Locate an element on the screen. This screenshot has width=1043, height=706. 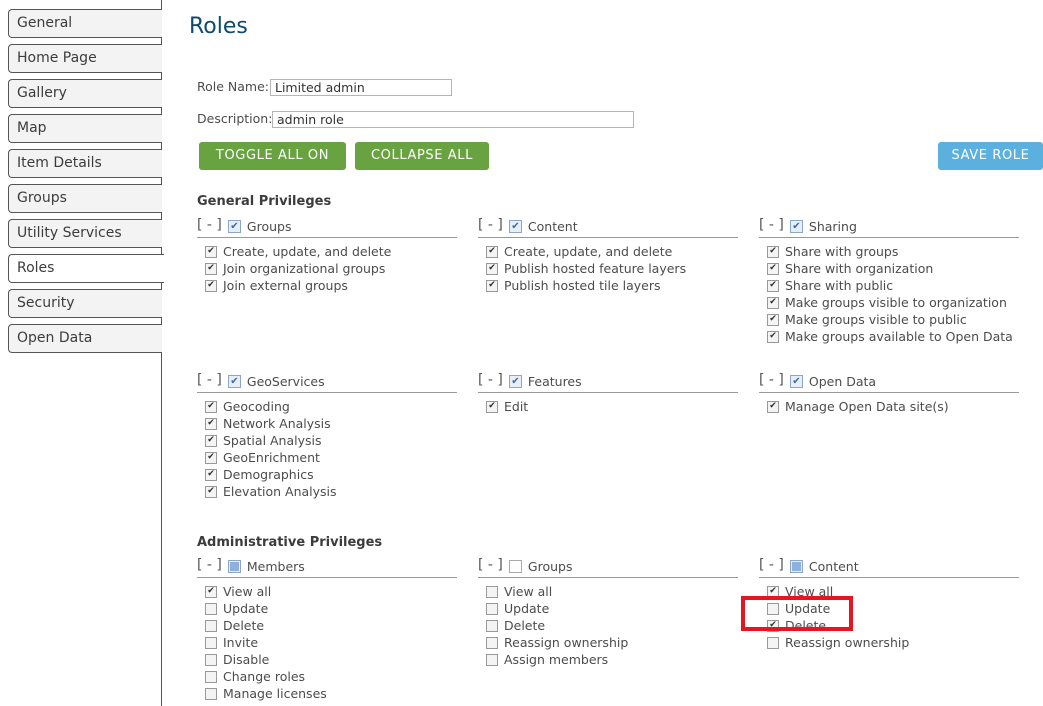
privilege-item: ✔ GeoEnrichment is located at coordinates (339, 457).